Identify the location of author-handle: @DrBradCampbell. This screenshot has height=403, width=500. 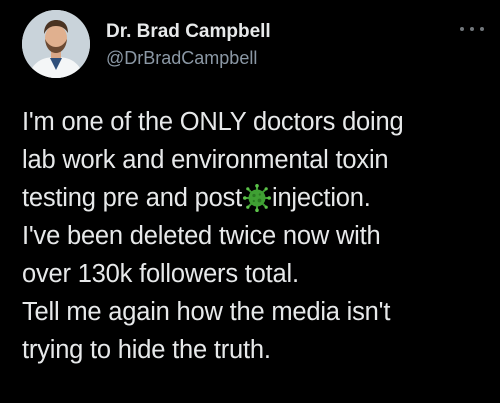
(188, 58).